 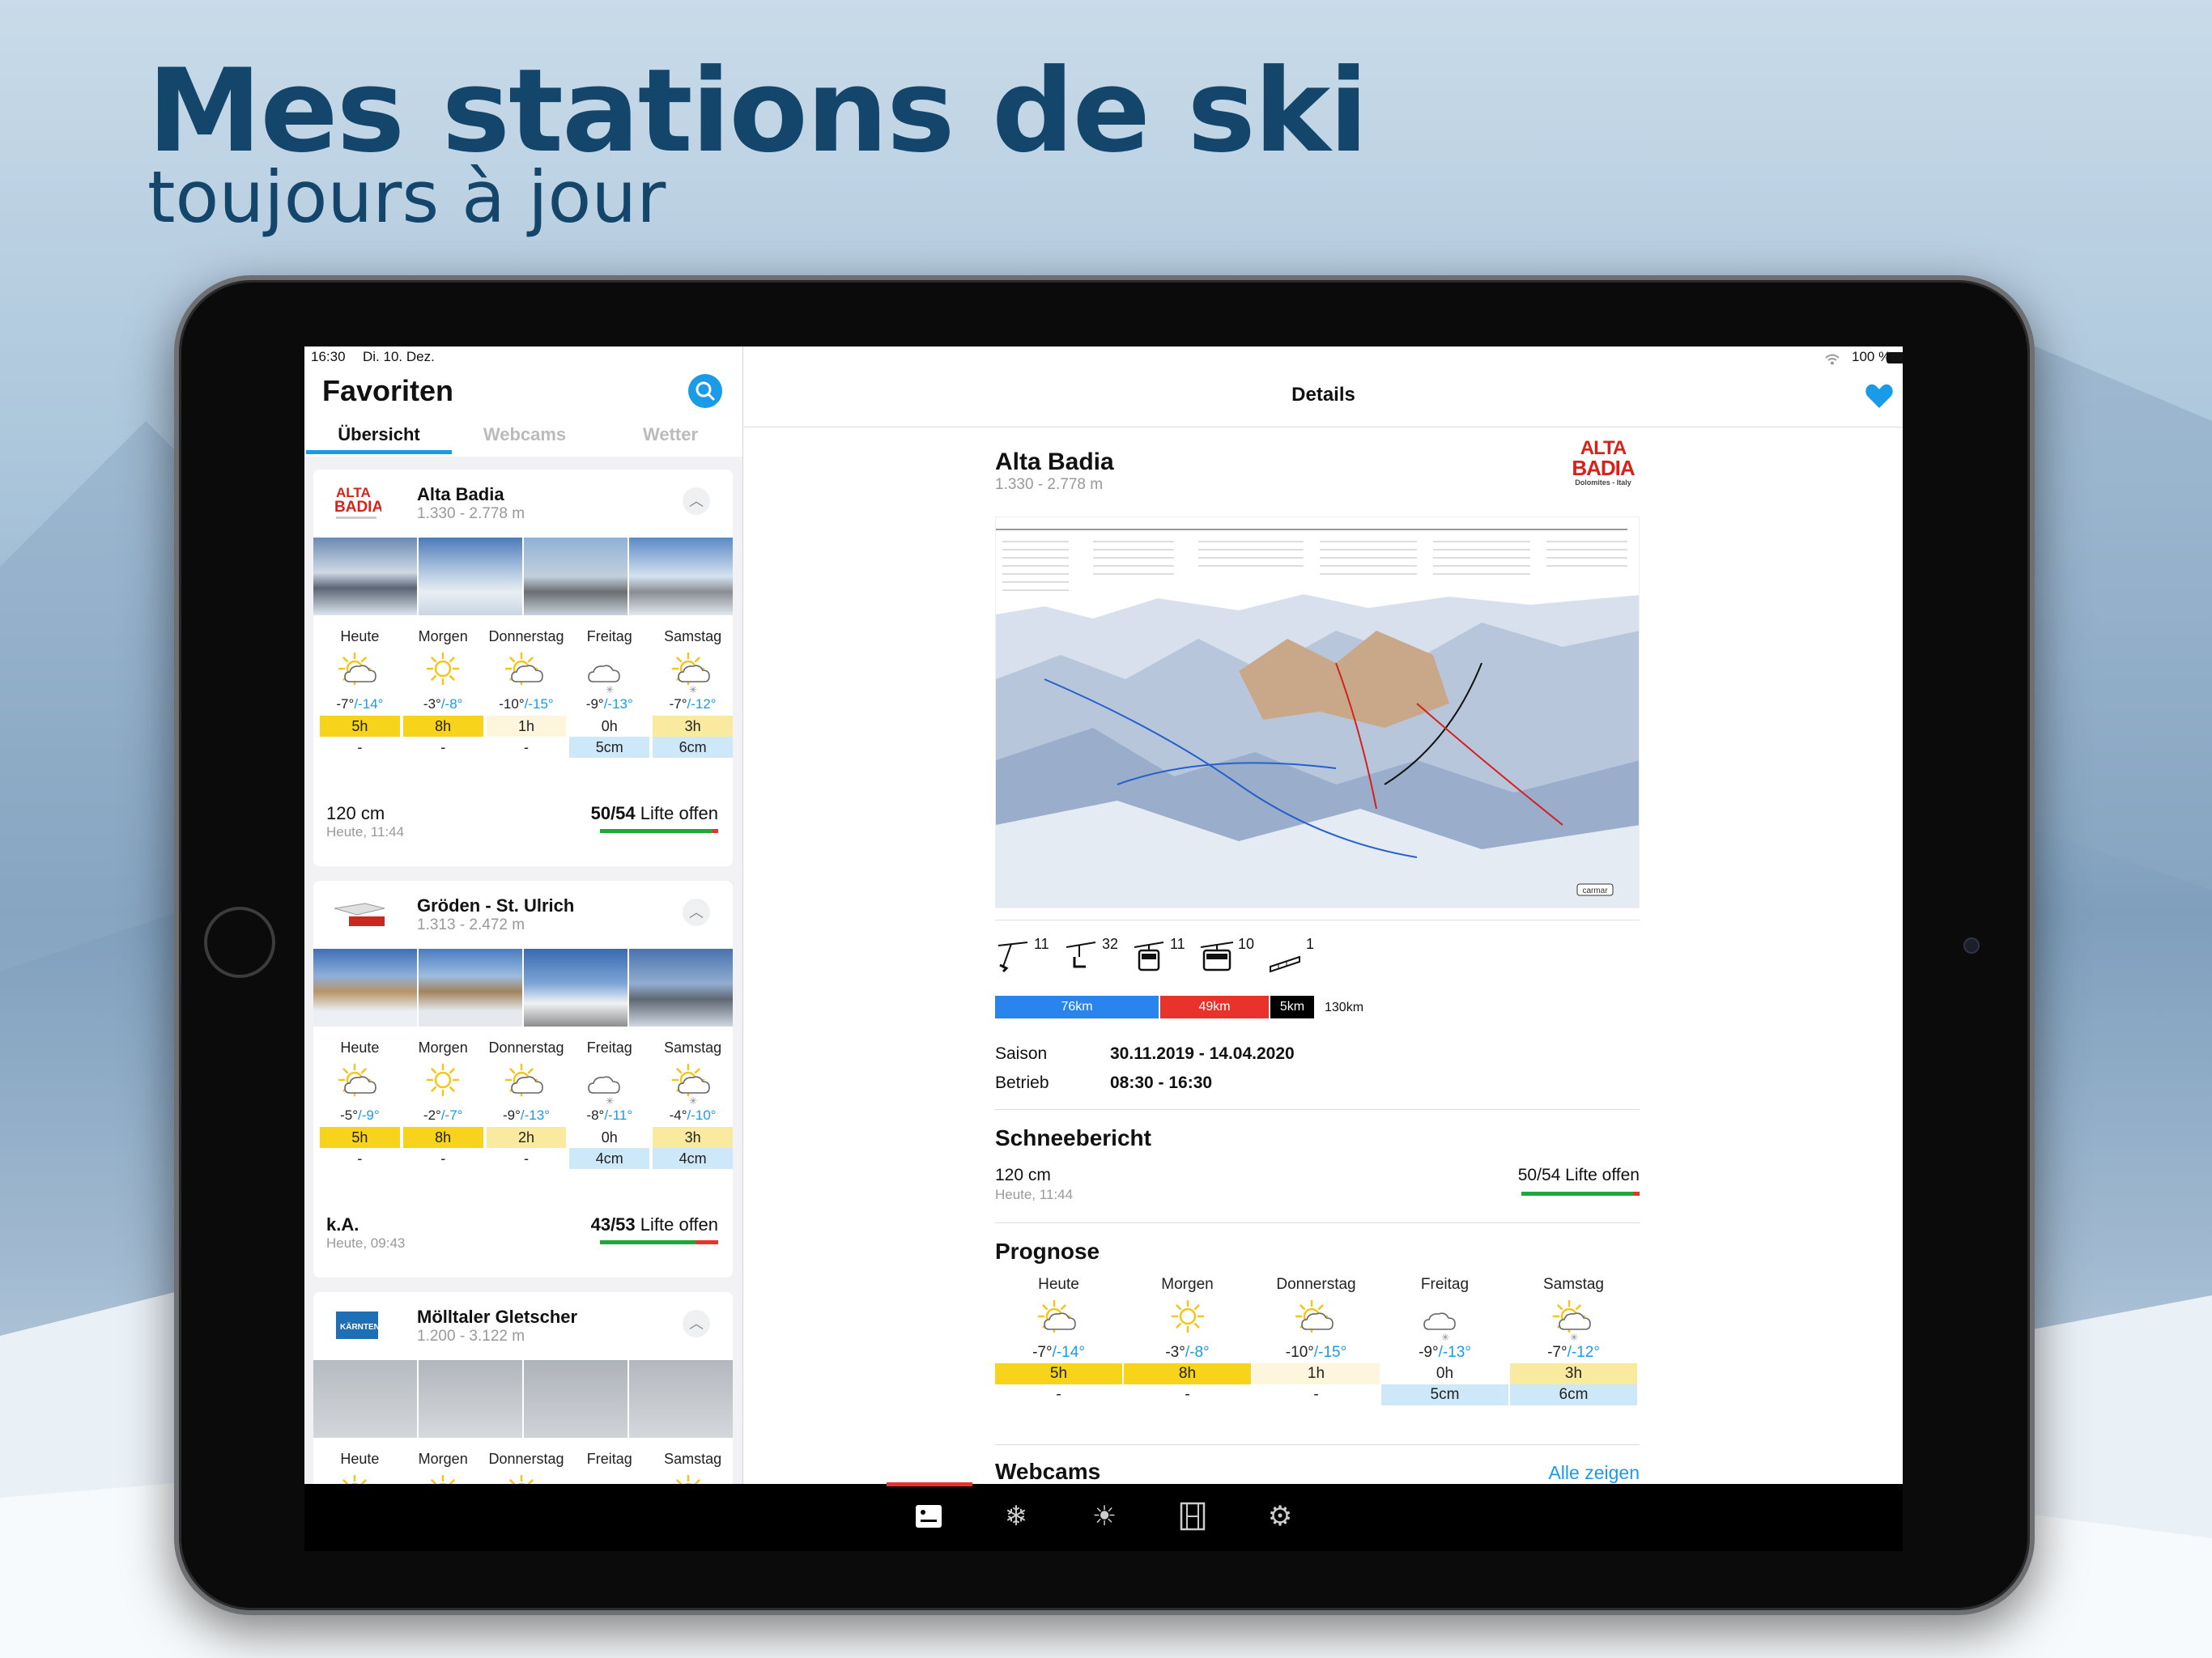 What do you see at coordinates (360, 1115) in the screenshot?
I see `temperature: -5°/-9°` at bounding box center [360, 1115].